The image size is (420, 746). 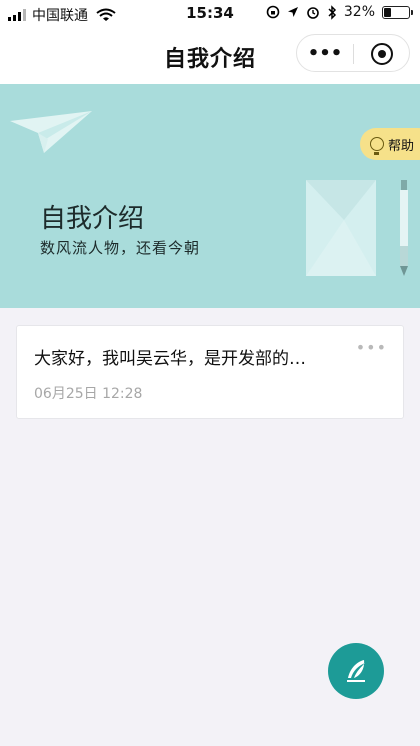 I want to click on banner-subtitle: 数风流人物，还看今朝, so click(x=120, y=248).